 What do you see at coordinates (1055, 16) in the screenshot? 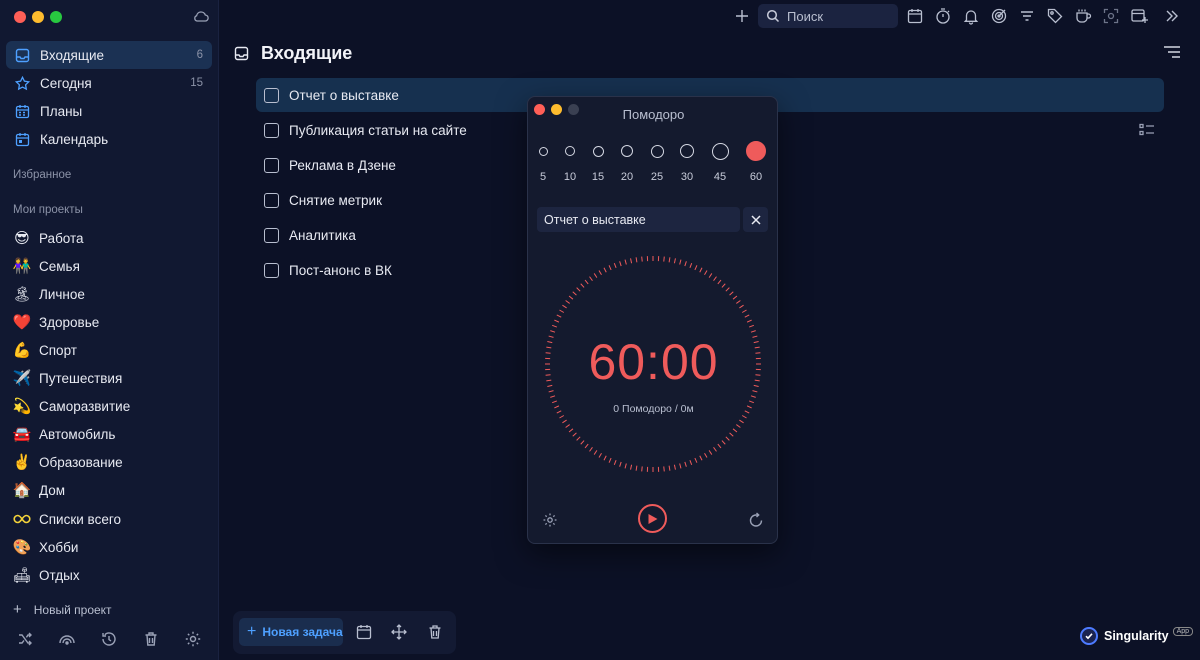
I see `tag-icon` at bounding box center [1055, 16].